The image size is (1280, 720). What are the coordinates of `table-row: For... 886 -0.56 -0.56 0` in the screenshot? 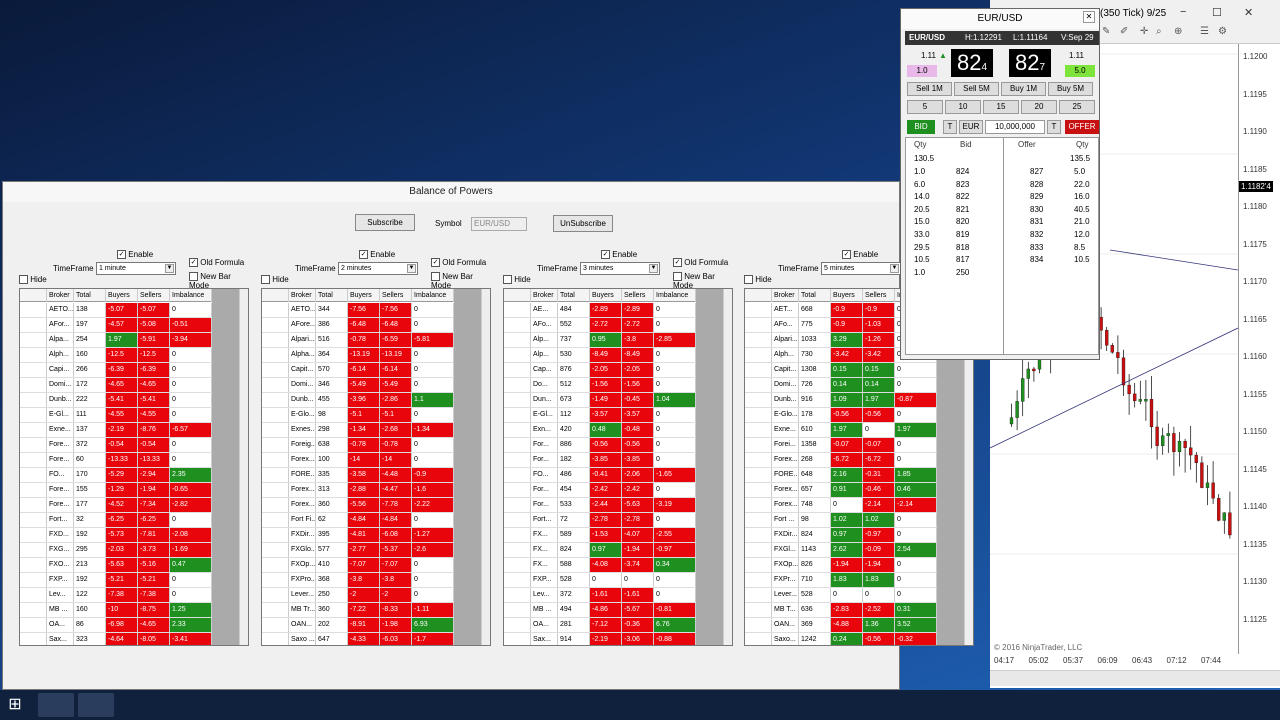 It's located at (614, 445).